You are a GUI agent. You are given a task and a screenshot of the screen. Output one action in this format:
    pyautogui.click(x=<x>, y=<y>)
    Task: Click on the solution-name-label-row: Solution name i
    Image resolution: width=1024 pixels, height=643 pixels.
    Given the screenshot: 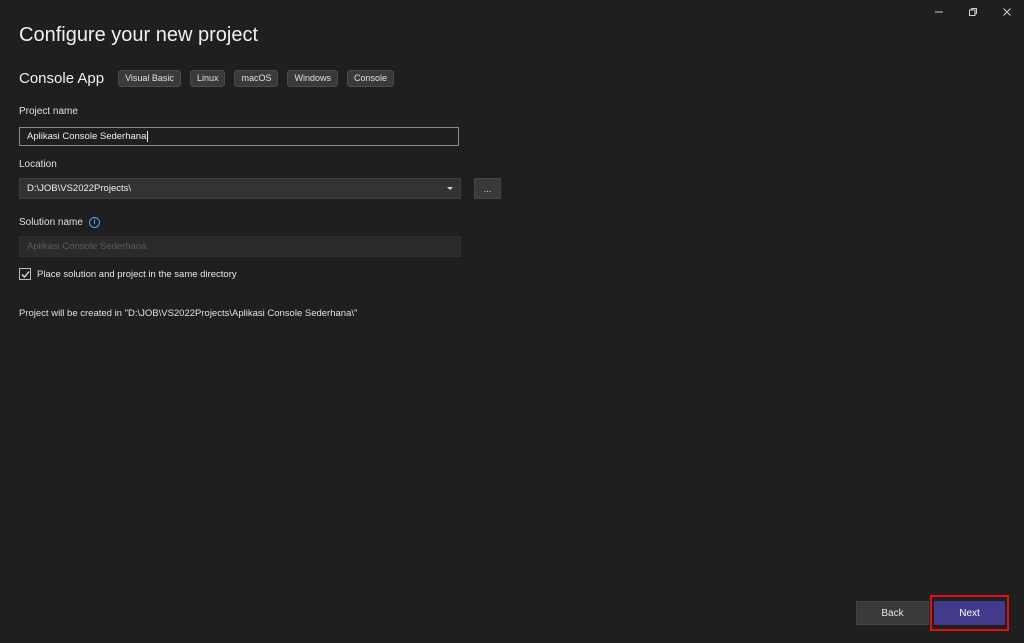 What is the action you would take?
    pyautogui.click(x=59, y=222)
    